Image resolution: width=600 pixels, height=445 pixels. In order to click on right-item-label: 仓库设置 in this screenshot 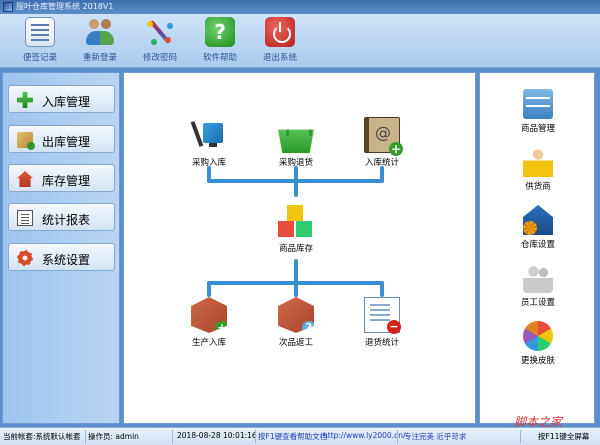, I will do `click(537, 245)`.